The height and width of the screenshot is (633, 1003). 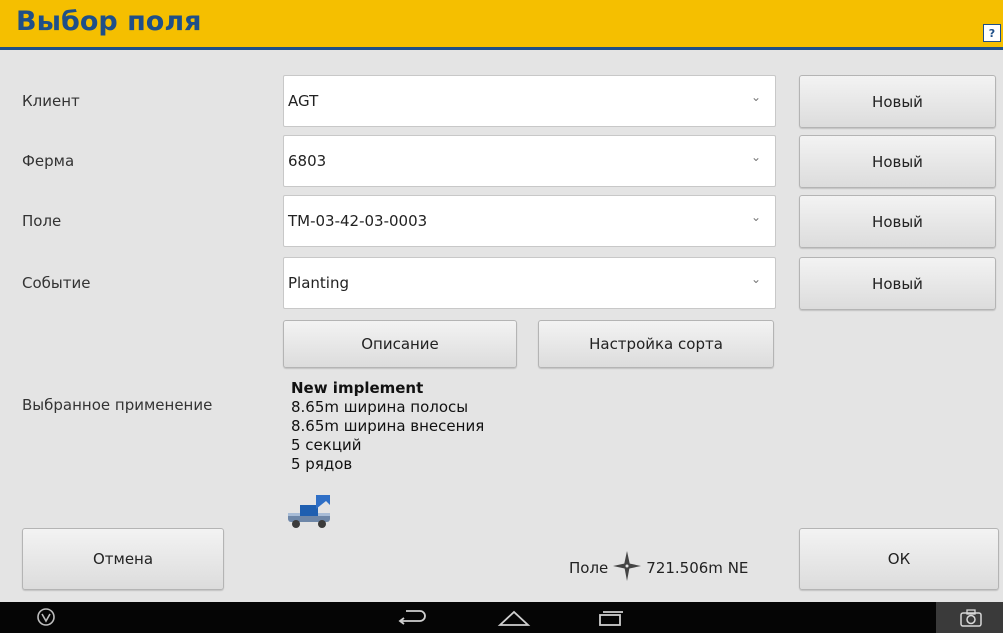 What do you see at coordinates (501, 25) in the screenshot?
I see `title-bar: Выбор поля ?` at bounding box center [501, 25].